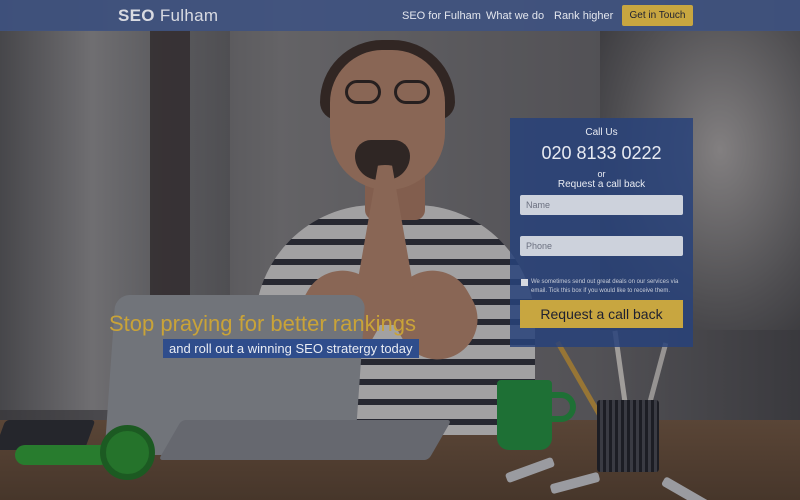 The width and height of the screenshot is (800, 500). What do you see at coordinates (601, 153) in the screenshot?
I see `phone-number: 020 8133 0222` at bounding box center [601, 153].